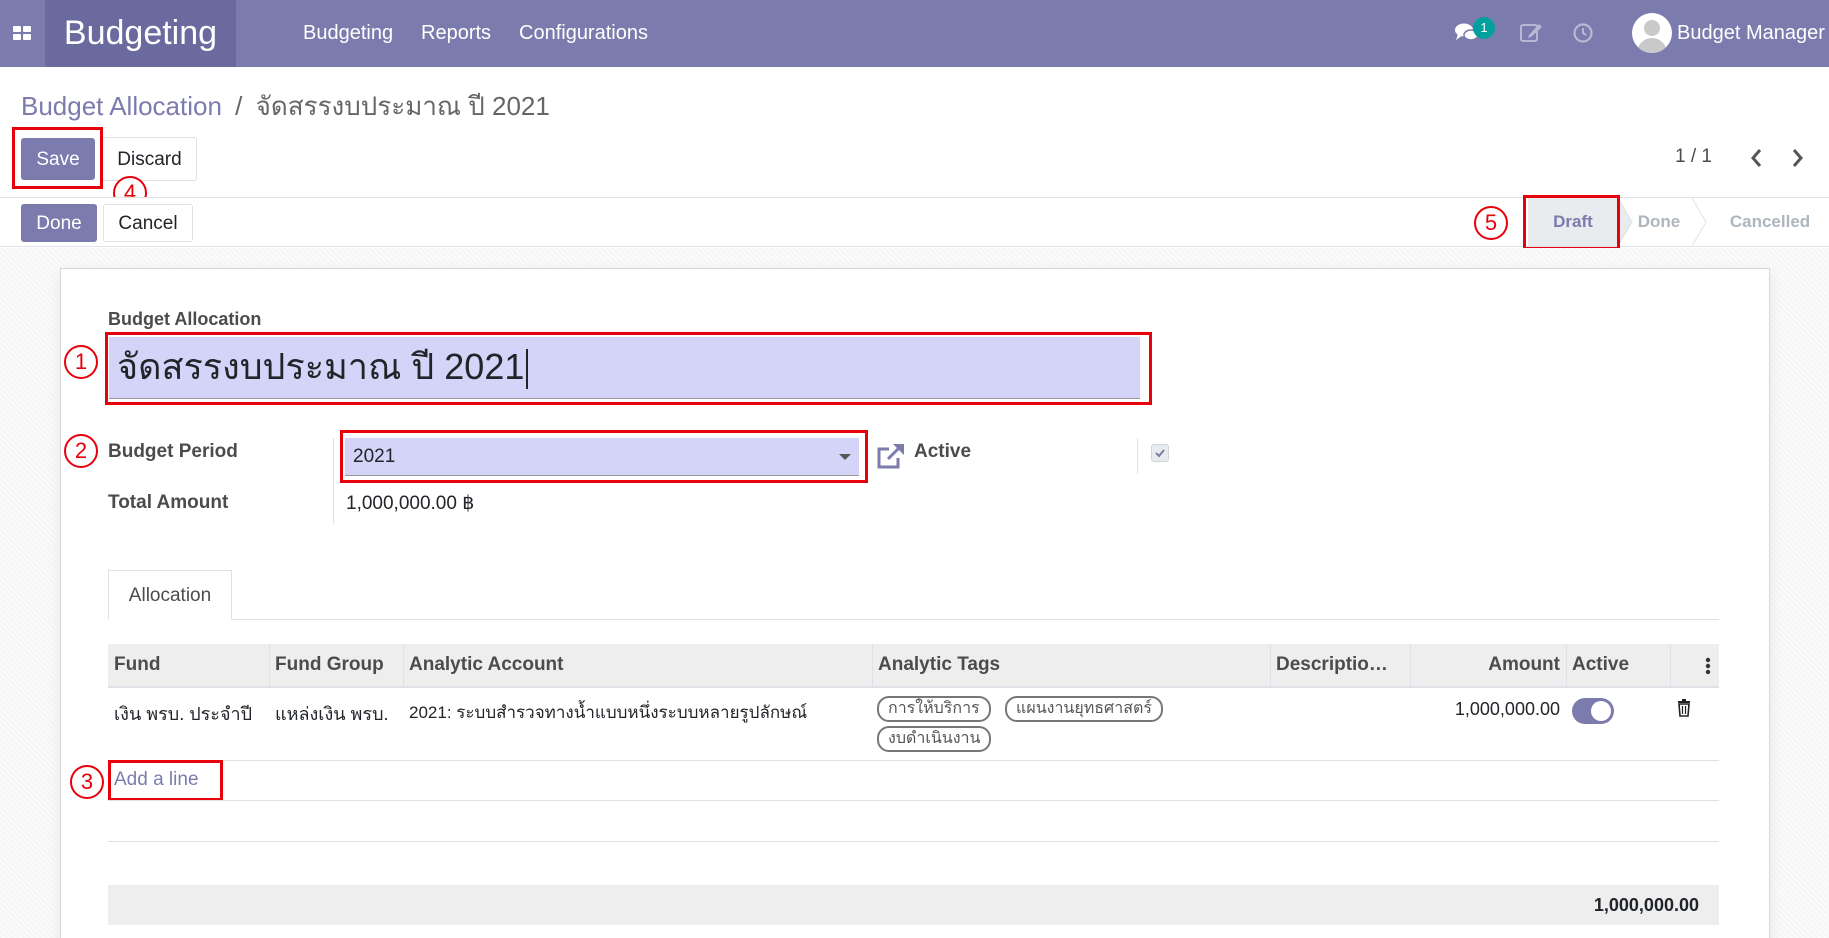 This screenshot has height=938, width=1829. I want to click on user-avatar, so click(1652, 33).